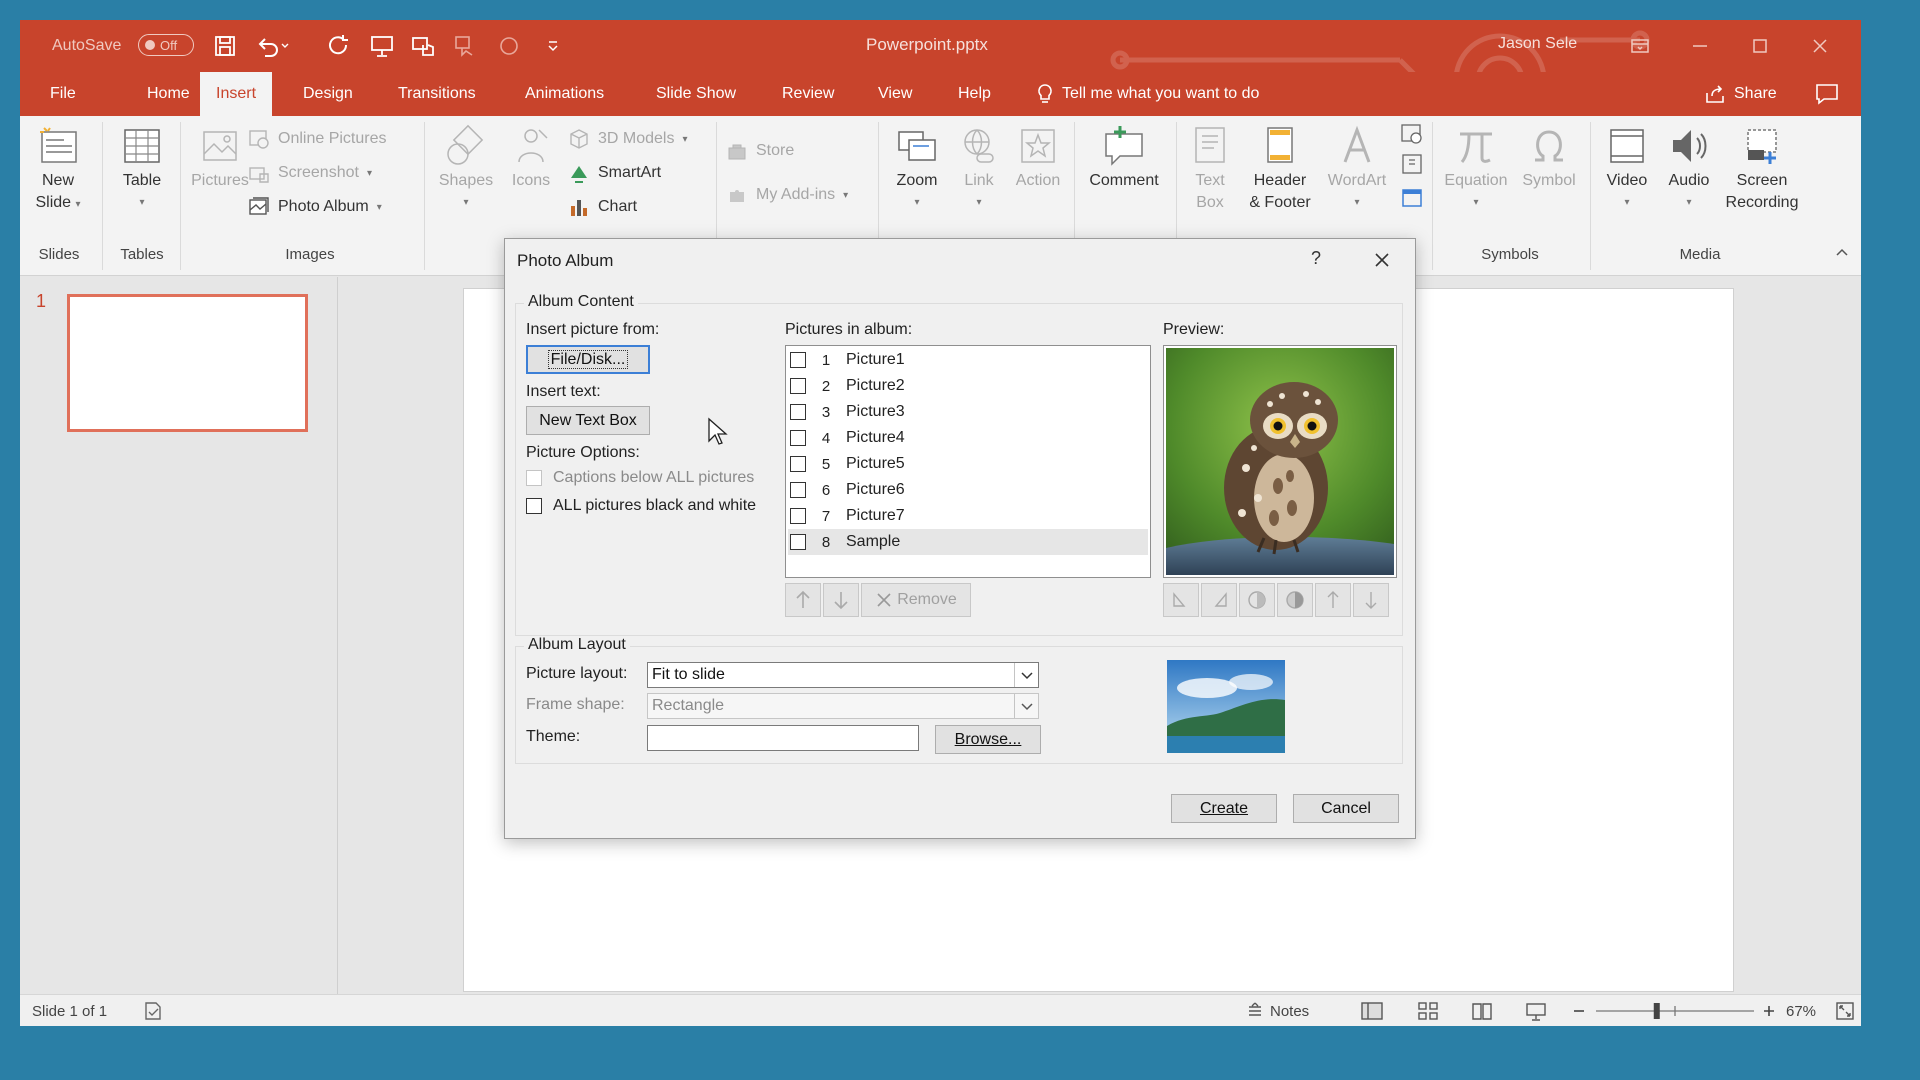  What do you see at coordinates (166, 45) in the screenshot?
I see `autosave-toggle: Off` at bounding box center [166, 45].